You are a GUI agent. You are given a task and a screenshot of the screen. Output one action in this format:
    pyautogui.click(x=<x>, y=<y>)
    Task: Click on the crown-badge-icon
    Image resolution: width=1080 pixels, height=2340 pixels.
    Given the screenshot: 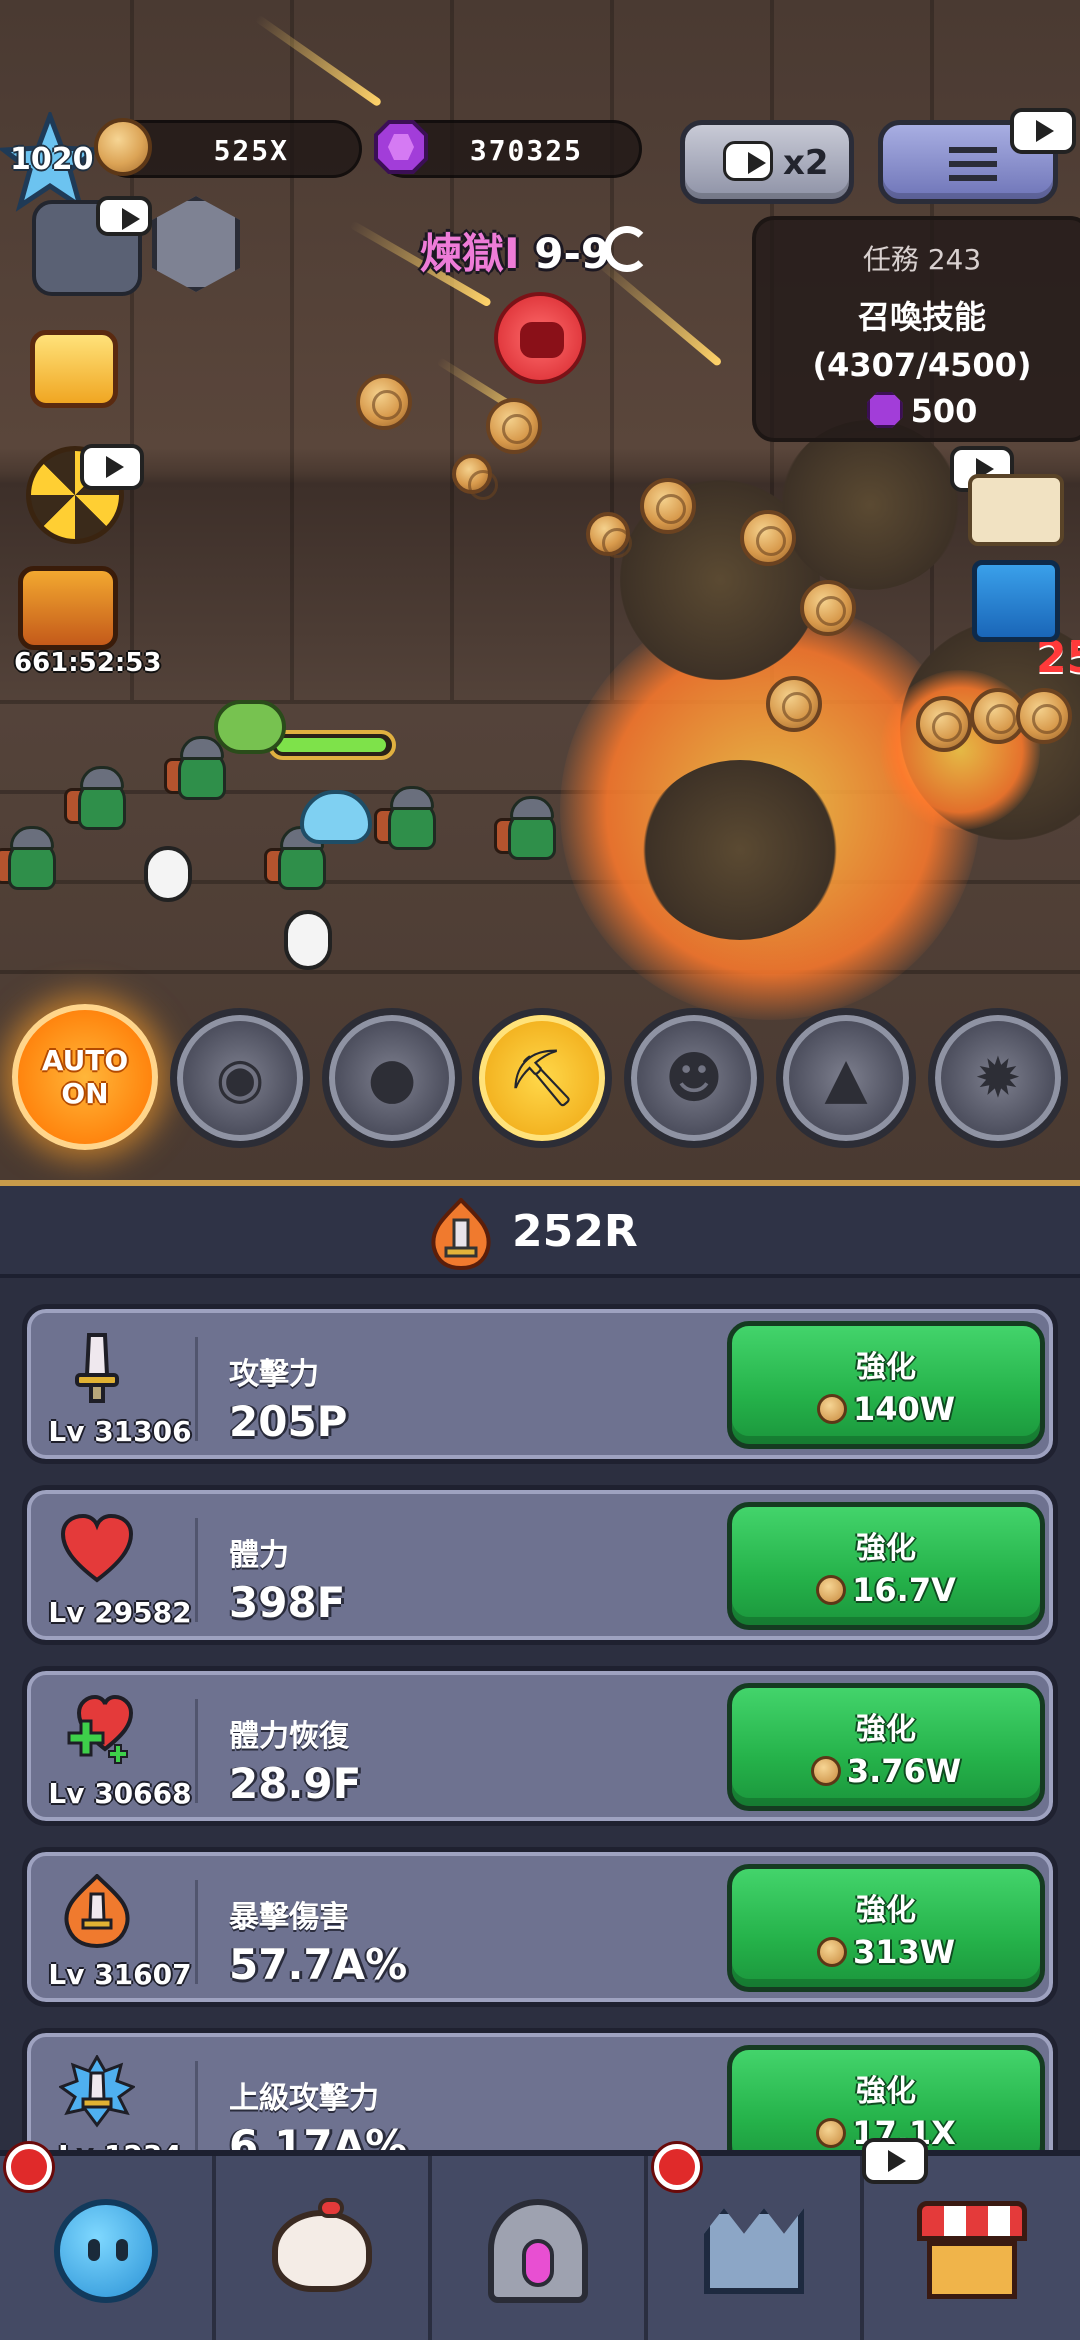 What is the action you would take?
    pyautogui.click(x=196, y=244)
    